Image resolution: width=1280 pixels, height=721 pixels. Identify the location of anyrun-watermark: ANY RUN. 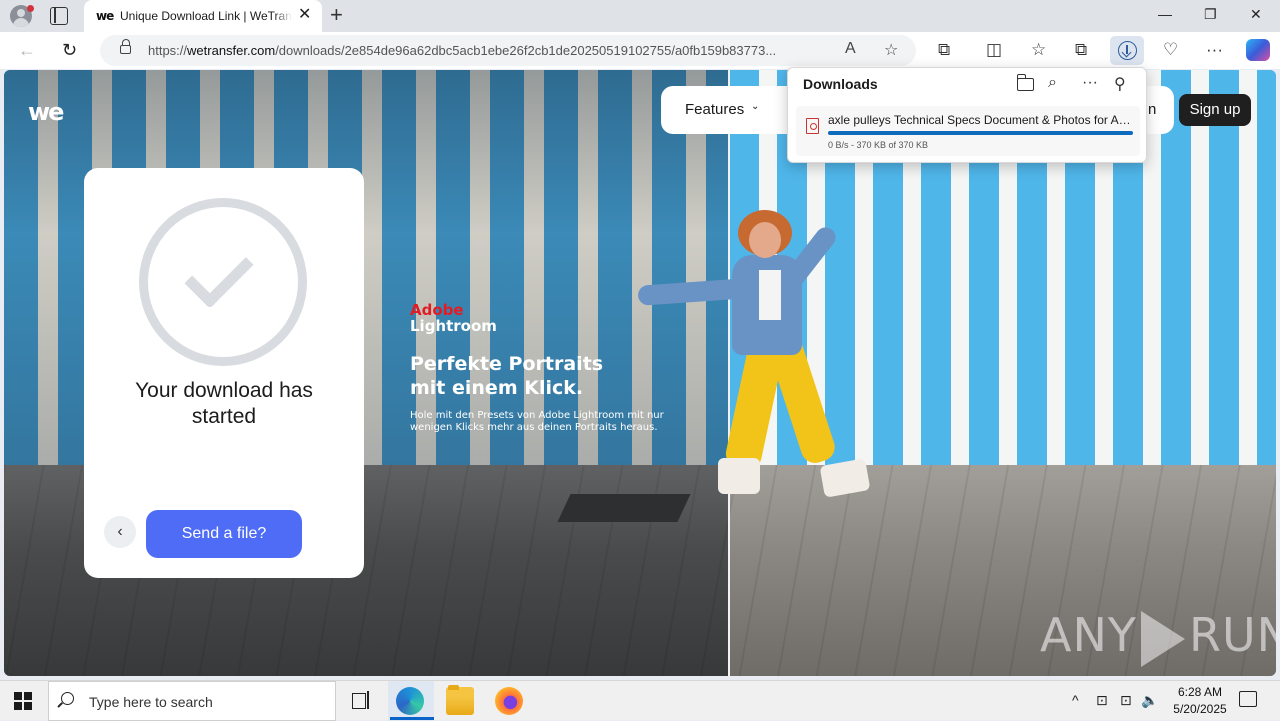
(1158, 637).